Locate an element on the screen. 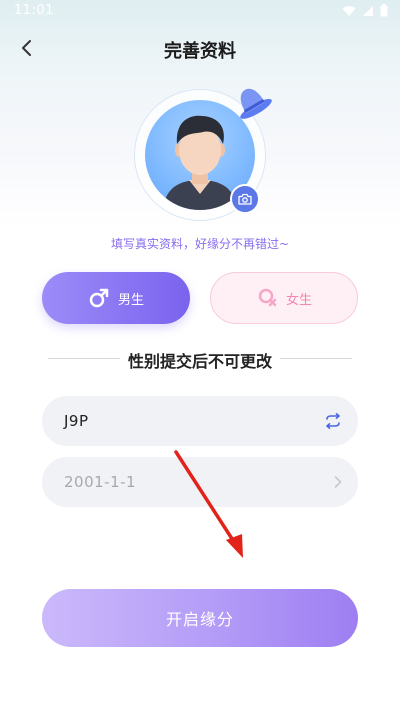 The height and width of the screenshot is (712, 400). camera-icon is located at coordinates (245, 199).